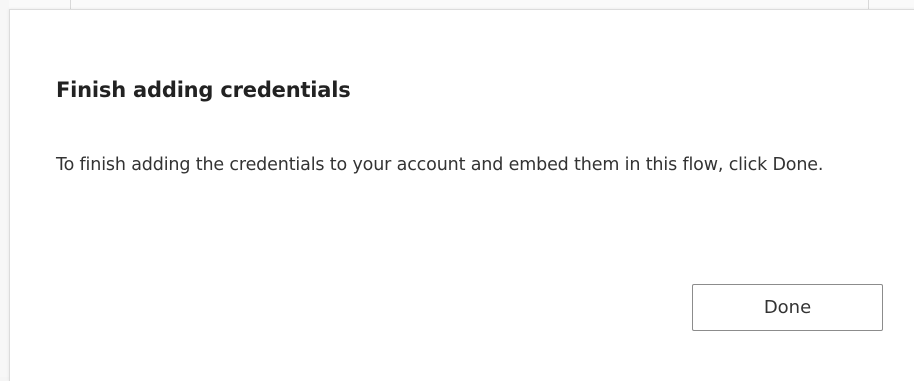 The image size is (914, 381). Describe the element at coordinates (457, 4) in the screenshot. I see `background-page-top` at that location.